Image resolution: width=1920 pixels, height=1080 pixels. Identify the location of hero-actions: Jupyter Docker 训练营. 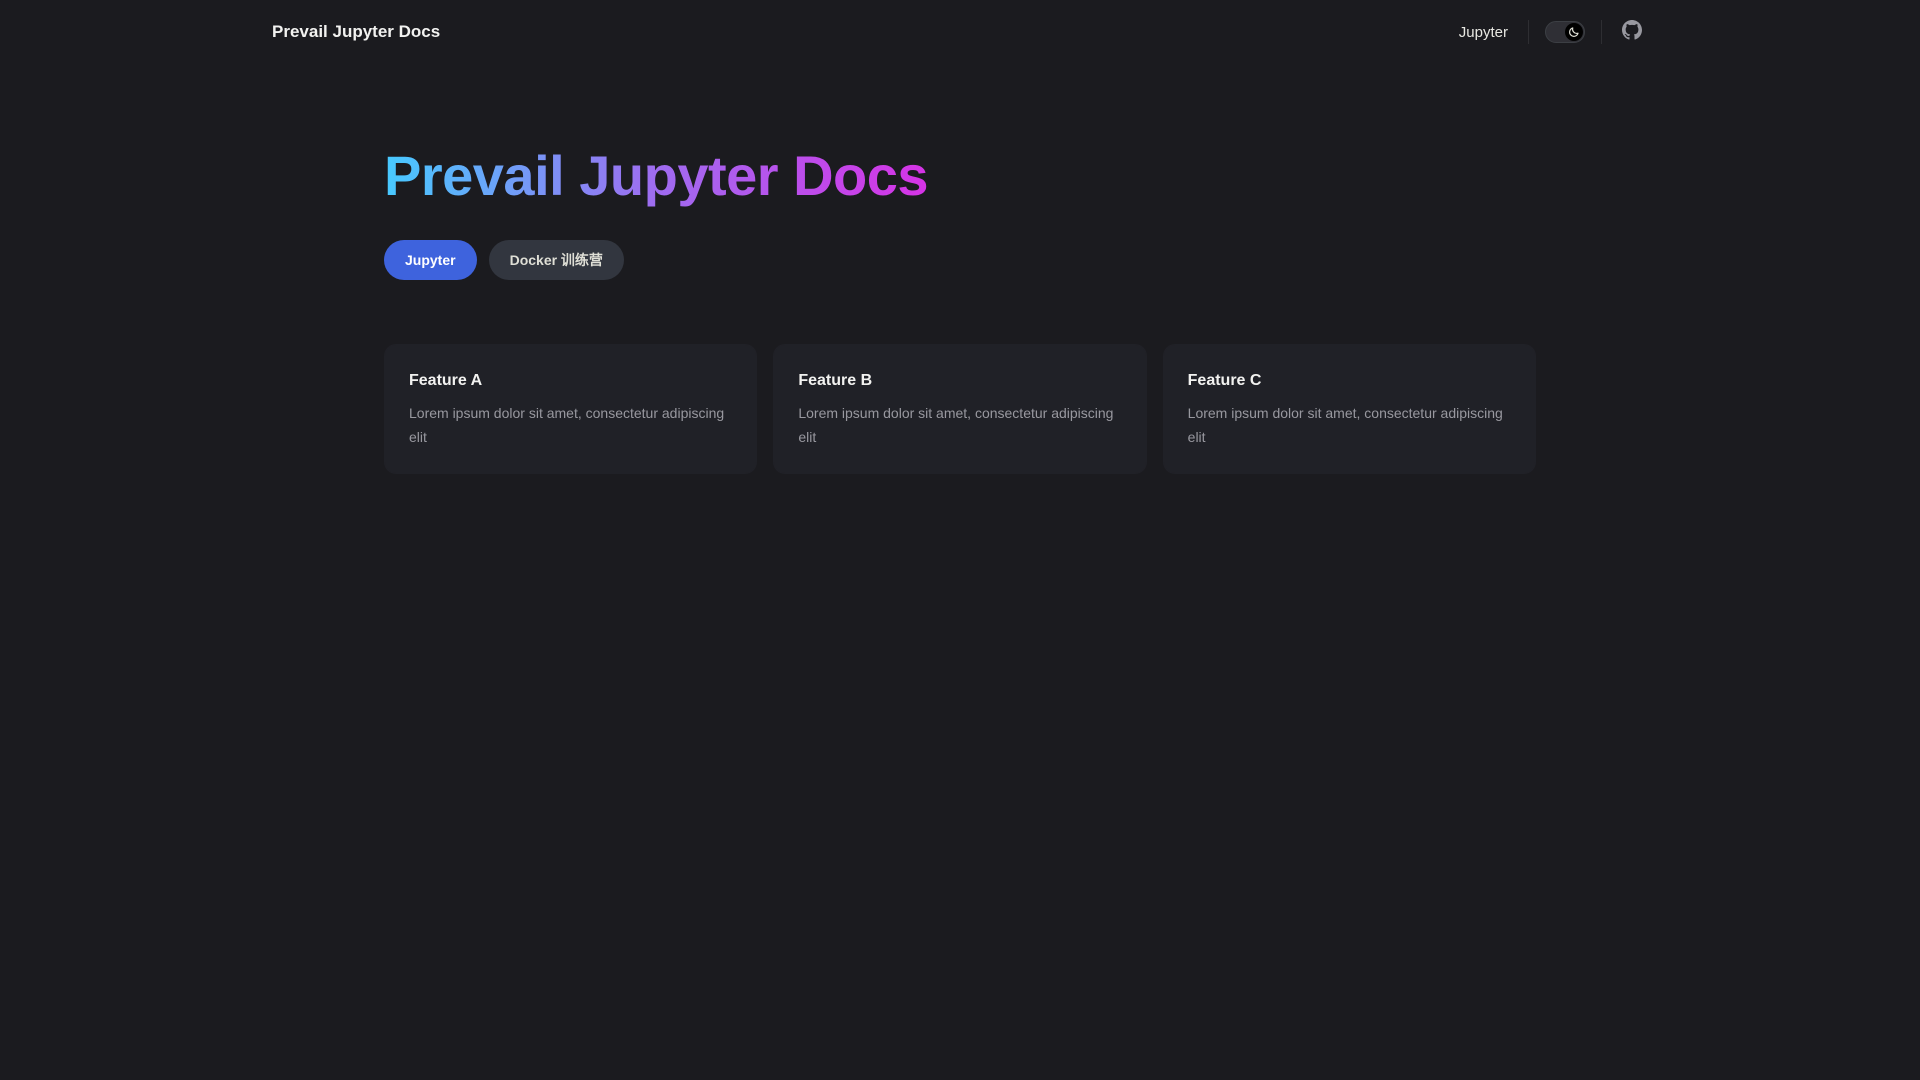
(960, 260).